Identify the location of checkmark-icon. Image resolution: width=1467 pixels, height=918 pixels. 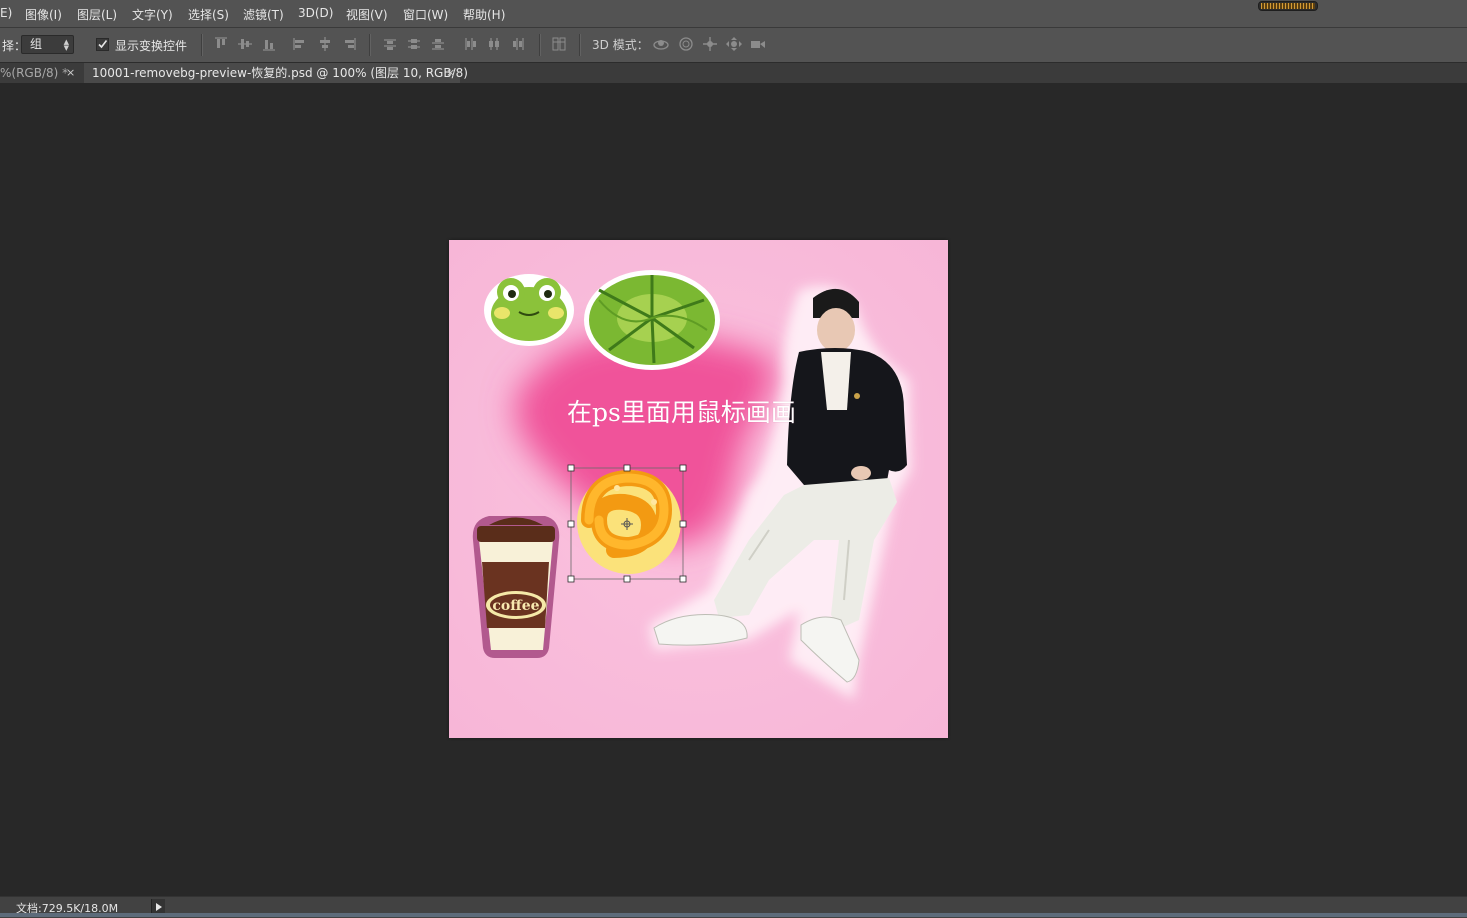
(103, 44).